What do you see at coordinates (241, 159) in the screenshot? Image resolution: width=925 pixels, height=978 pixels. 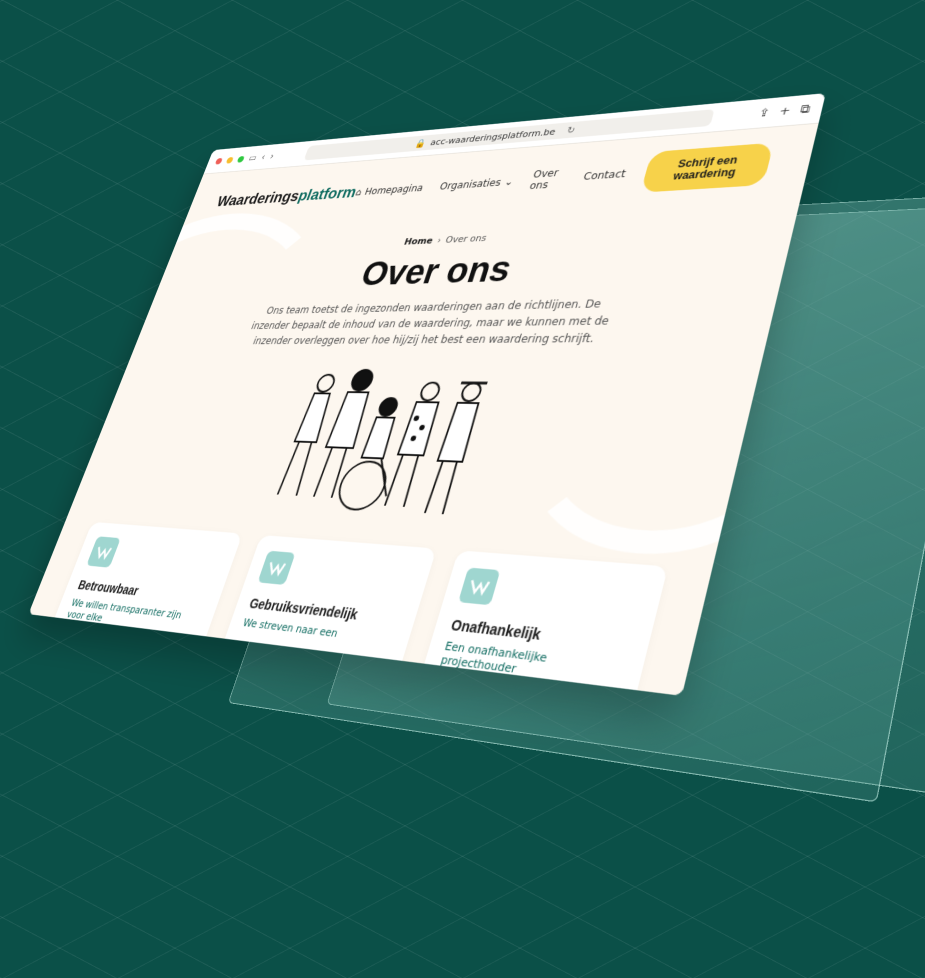 I see `maximize-window-button` at bounding box center [241, 159].